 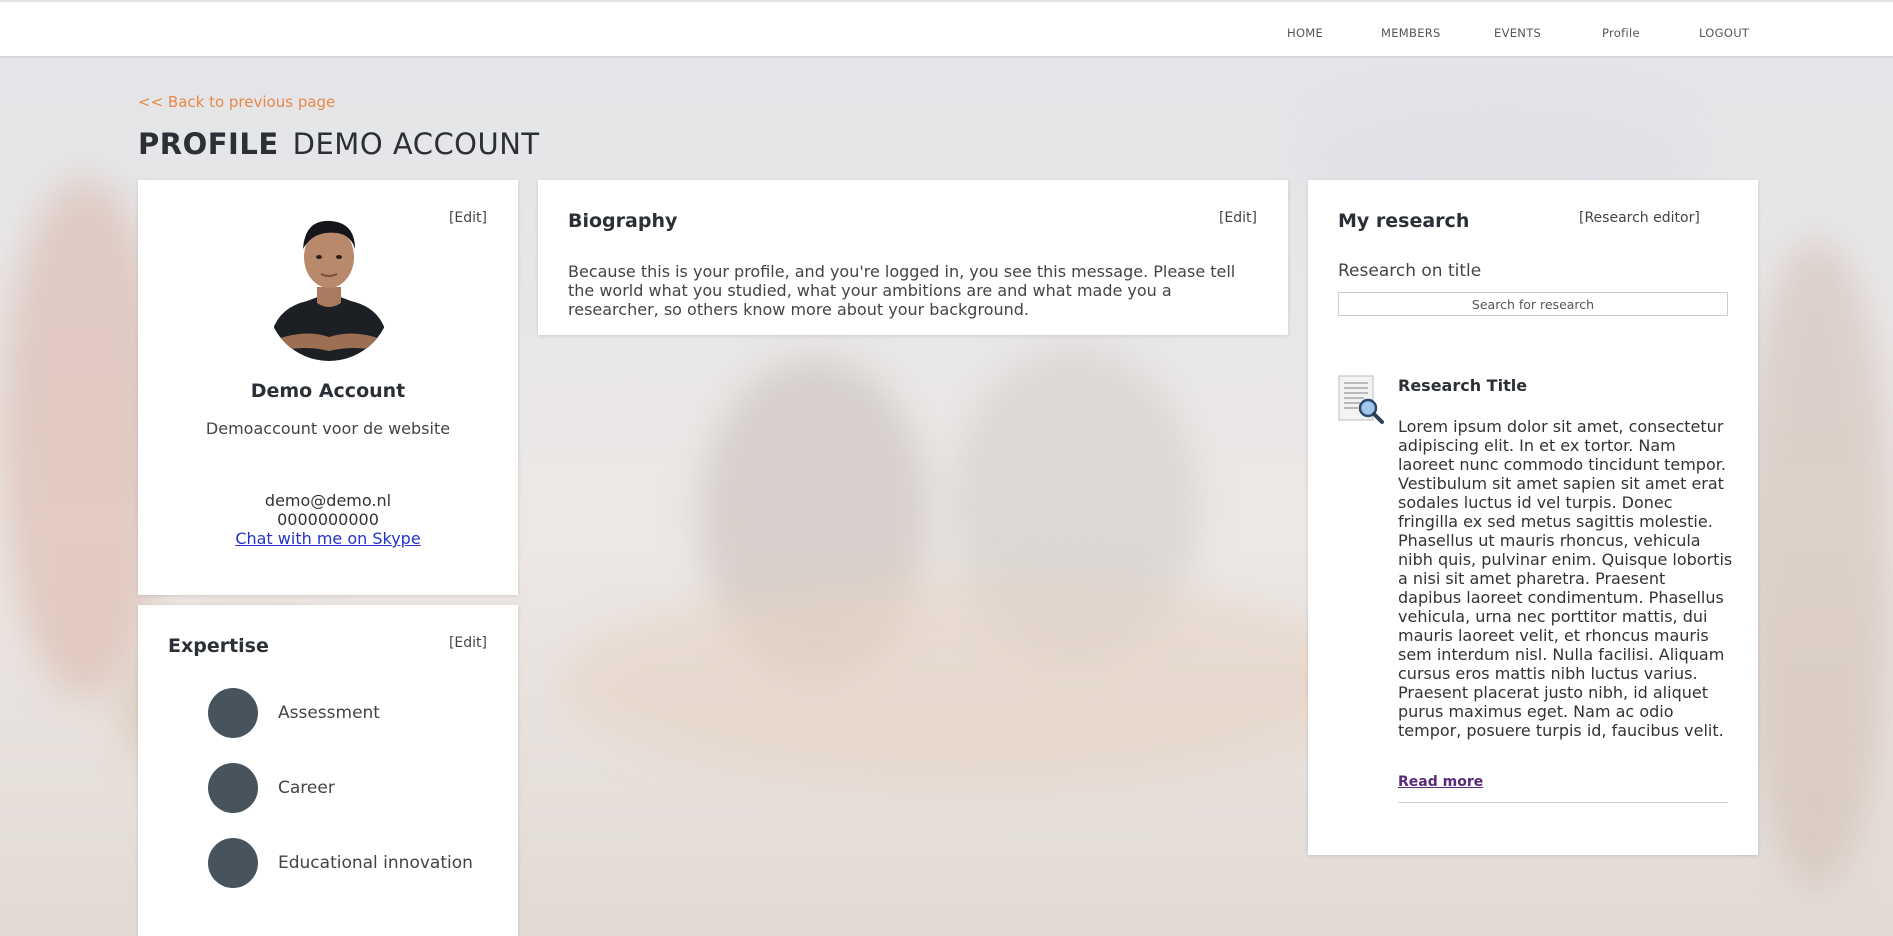 What do you see at coordinates (328, 500) in the screenshot?
I see `profile-email: demo@demo.nl` at bounding box center [328, 500].